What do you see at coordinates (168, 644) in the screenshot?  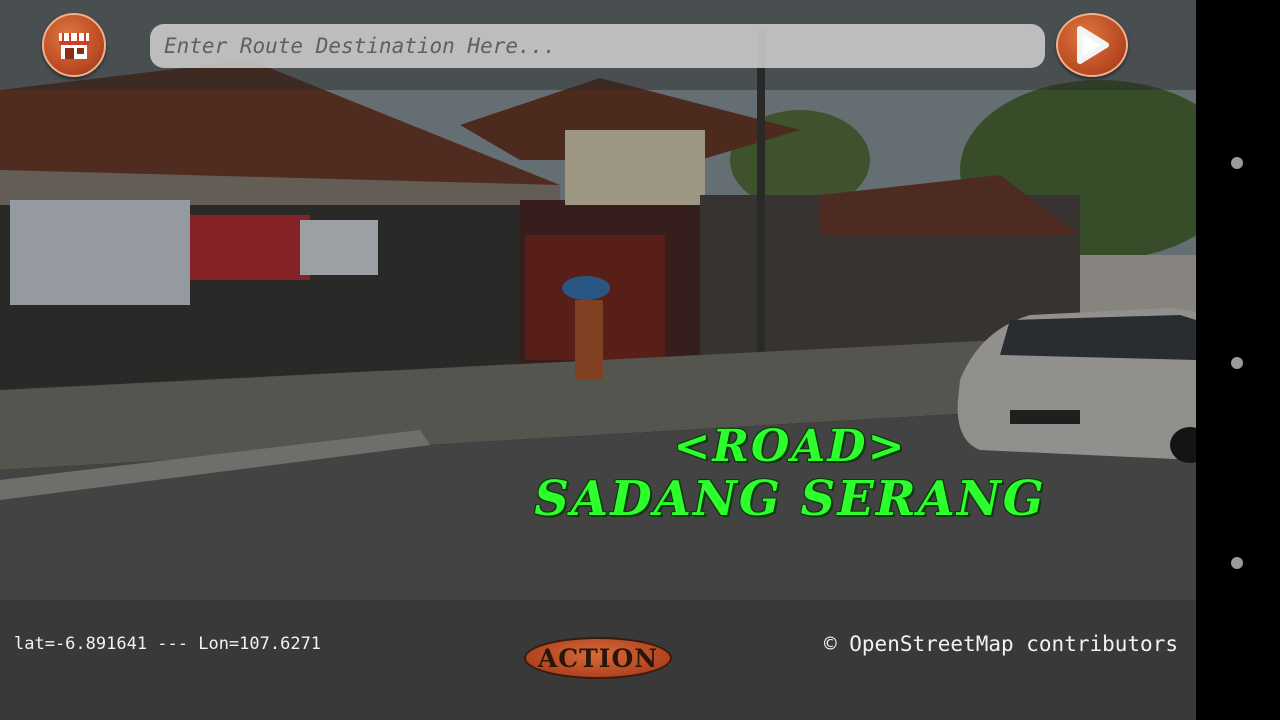 I see `coordinates-readout: lat=-6.891641 --- Lon=107.6271` at bounding box center [168, 644].